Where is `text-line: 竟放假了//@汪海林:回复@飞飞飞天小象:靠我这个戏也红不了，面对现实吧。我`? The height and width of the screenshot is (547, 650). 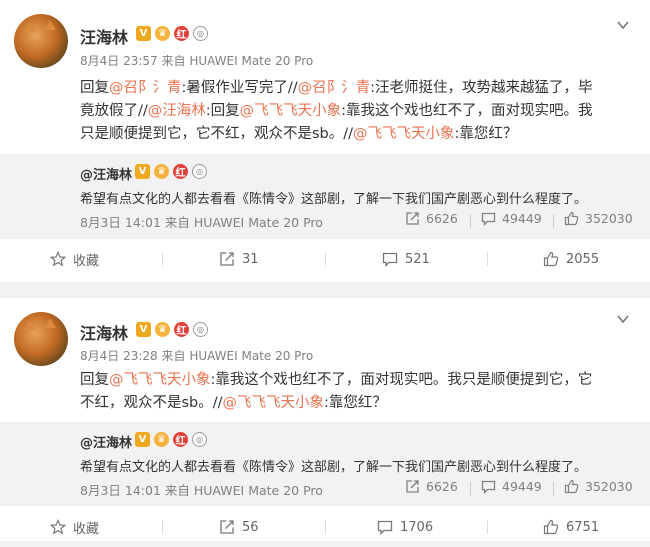 text-line: 竟放假了//@汪海林:回复@飞飞飞天小象:靠我这个戏也红不了，面对现实吧。我 is located at coordinates (356, 111).